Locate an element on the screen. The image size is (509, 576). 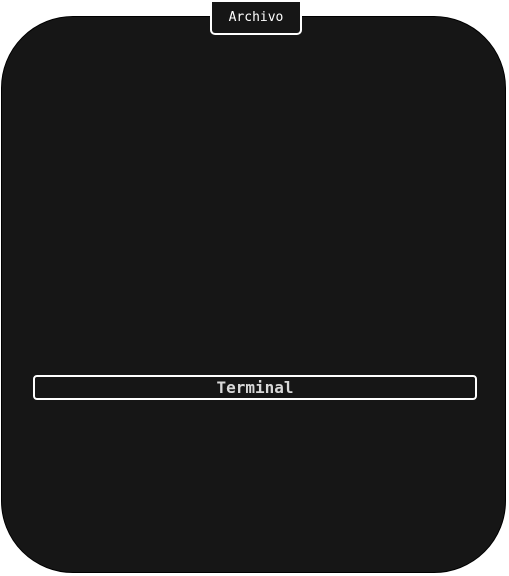
archivo-tab-label: Archivo is located at coordinates (256, 17).